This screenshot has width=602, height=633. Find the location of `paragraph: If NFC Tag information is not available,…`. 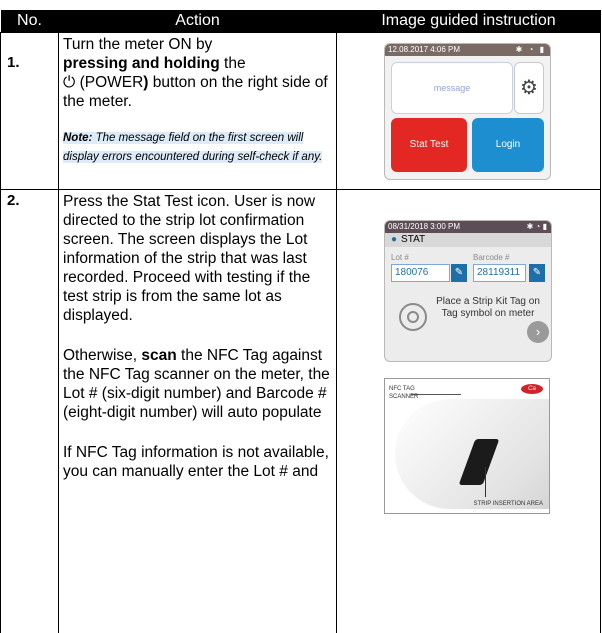

paragraph: If NFC Tag information is not available,… is located at coordinates (196, 462).